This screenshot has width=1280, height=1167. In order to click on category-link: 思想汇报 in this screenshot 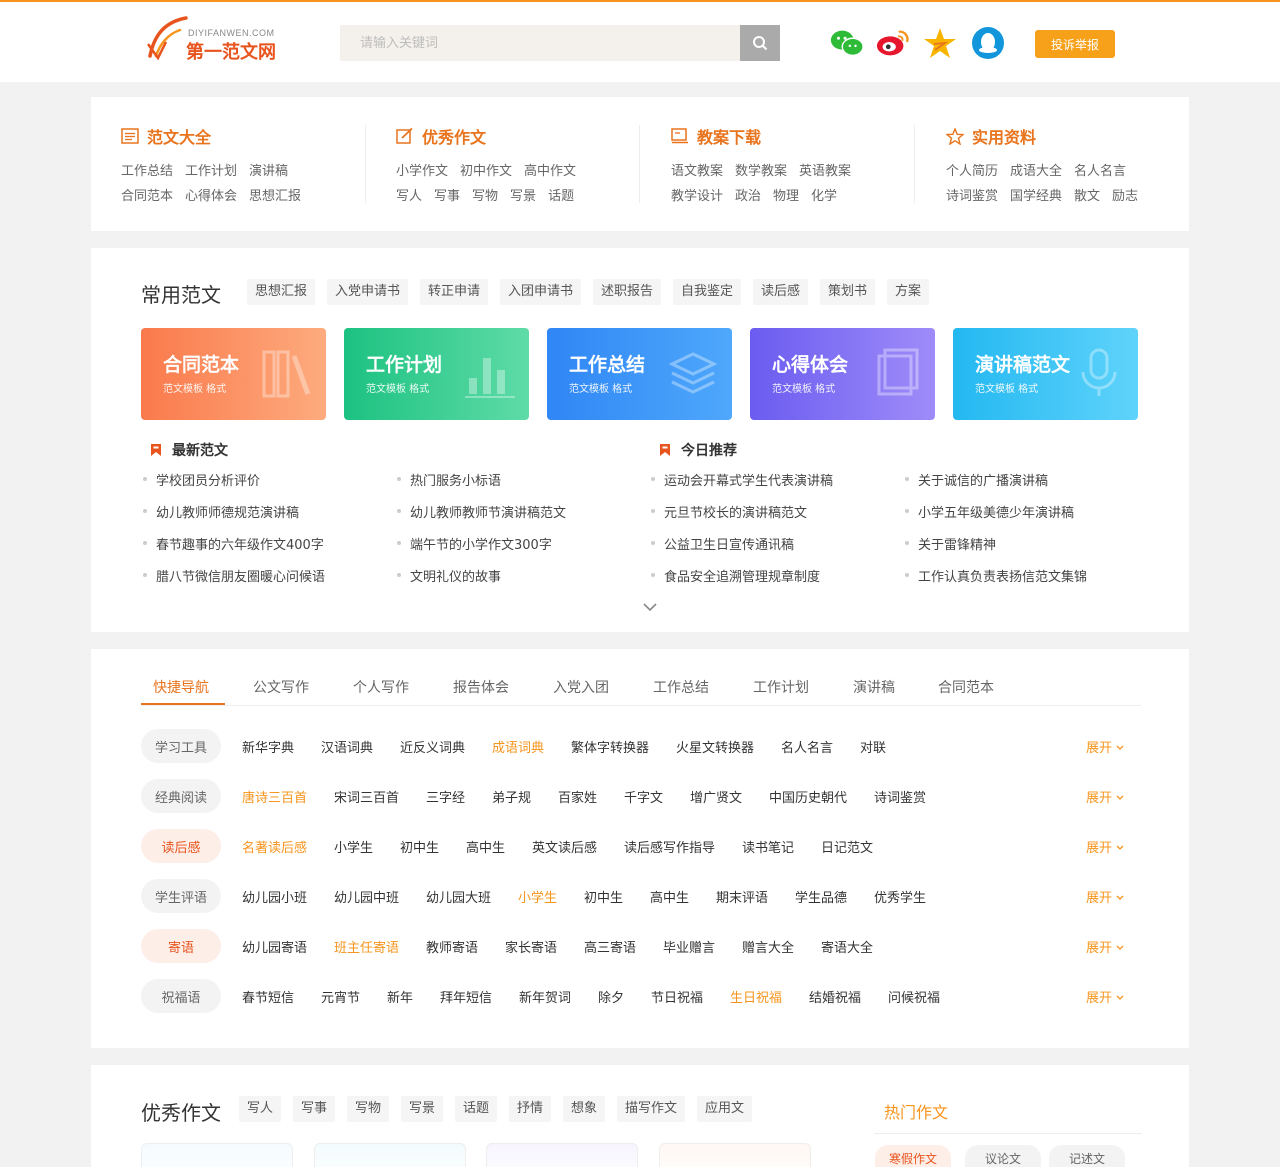, I will do `click(275, 196)`.